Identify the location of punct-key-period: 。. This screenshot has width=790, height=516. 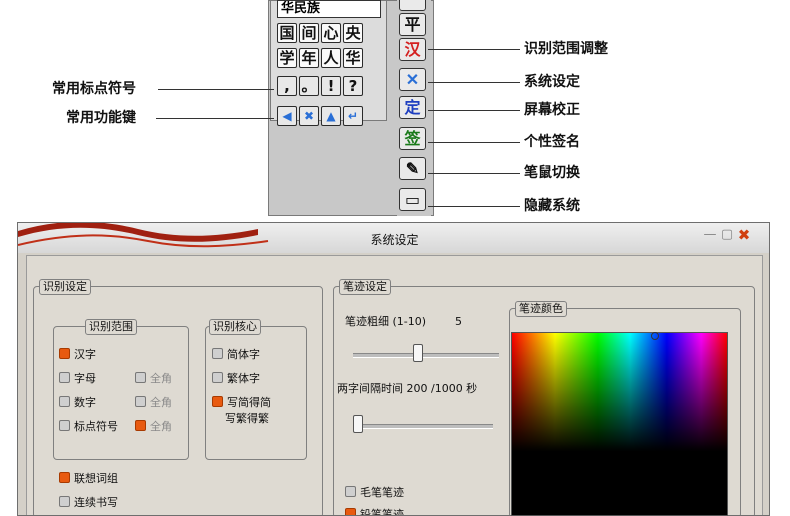
(309, 86).